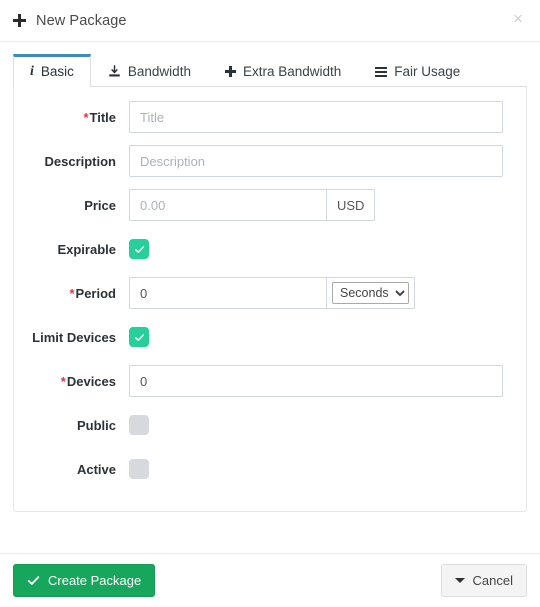 The width and height of the screenshot is (540, 607). I want to click on form-row-devices: *Devices, so click(270, 381).